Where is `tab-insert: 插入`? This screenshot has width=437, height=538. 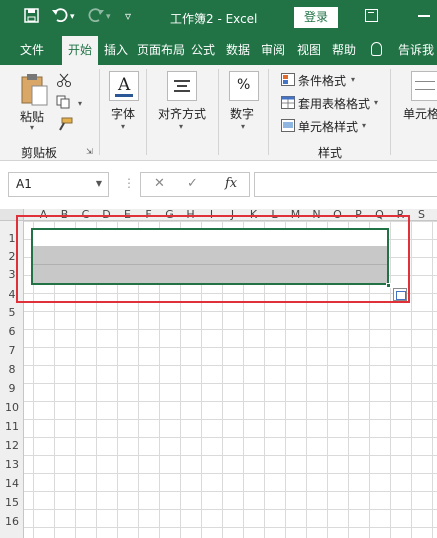
tab-insert: 插入 is located at coordinates (116, 50).